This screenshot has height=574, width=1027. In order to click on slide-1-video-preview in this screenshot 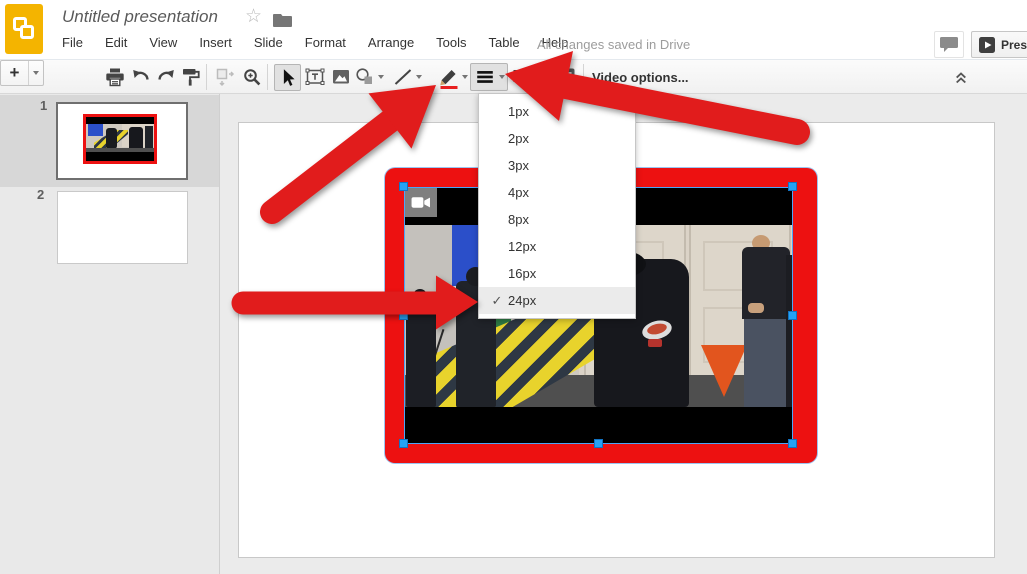, I will do `click(120, 139)`.